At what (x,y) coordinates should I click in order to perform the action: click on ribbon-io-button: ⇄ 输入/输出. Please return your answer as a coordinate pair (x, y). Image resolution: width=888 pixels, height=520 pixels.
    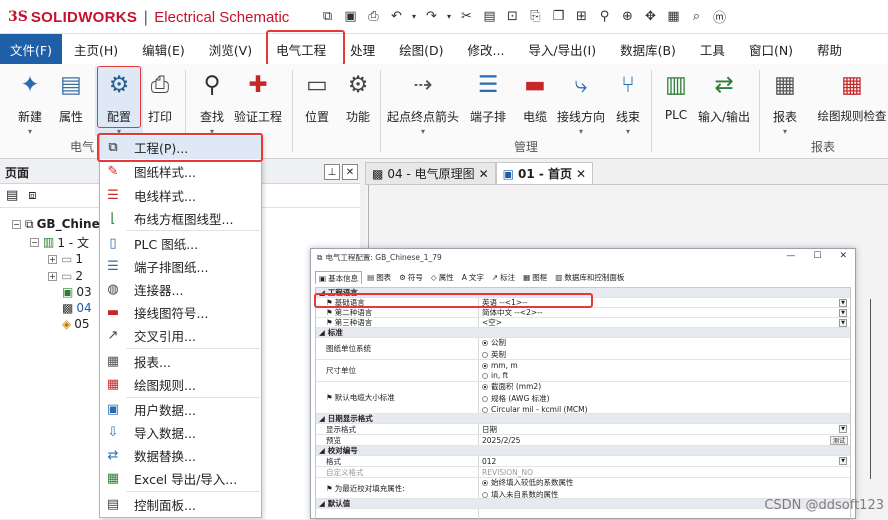
    Looking at the image, I should click on (724, 95).